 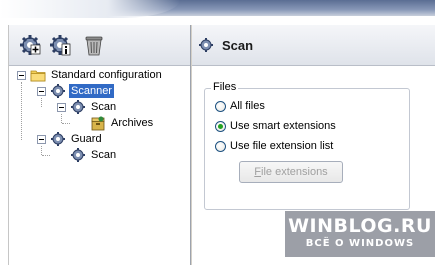 What do you see at coordinates (247, 106) in the screenshot?
I see `radio-label: All files` at bounding box center [247, 106].